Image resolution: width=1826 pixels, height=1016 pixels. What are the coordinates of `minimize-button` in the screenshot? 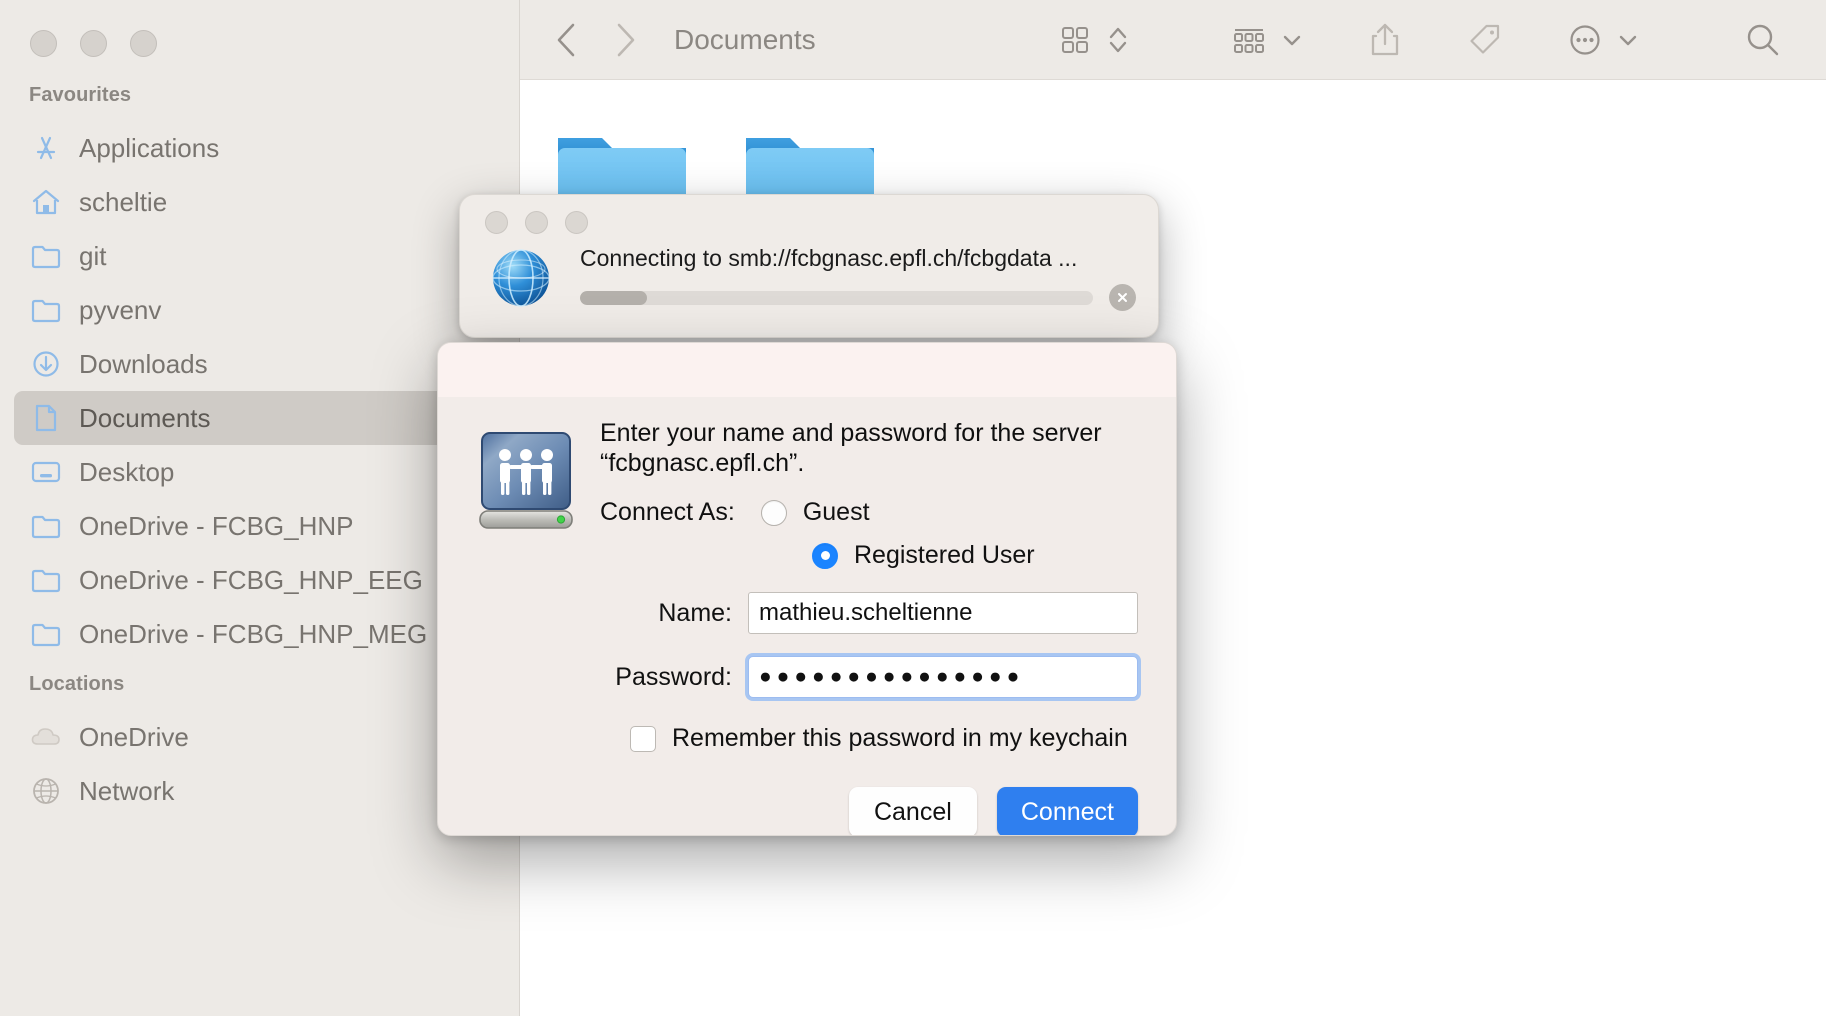 It's located at (93, 43).